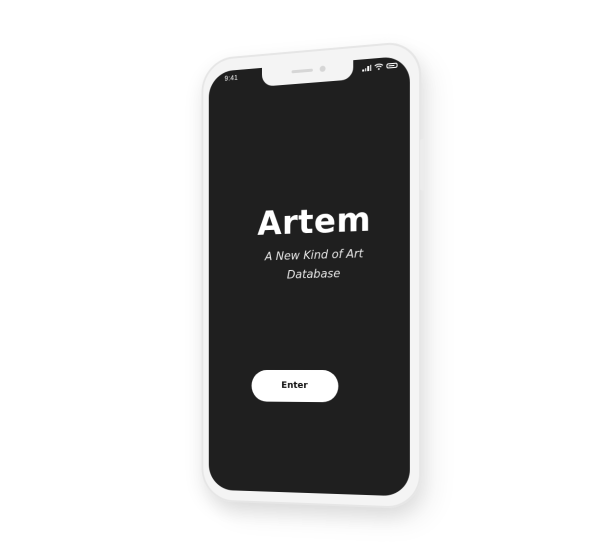 This screenshot has height=543, width=608. Describe the element at coordinates (392, 65) in the screenshot. I see `battery-icon` at that location.